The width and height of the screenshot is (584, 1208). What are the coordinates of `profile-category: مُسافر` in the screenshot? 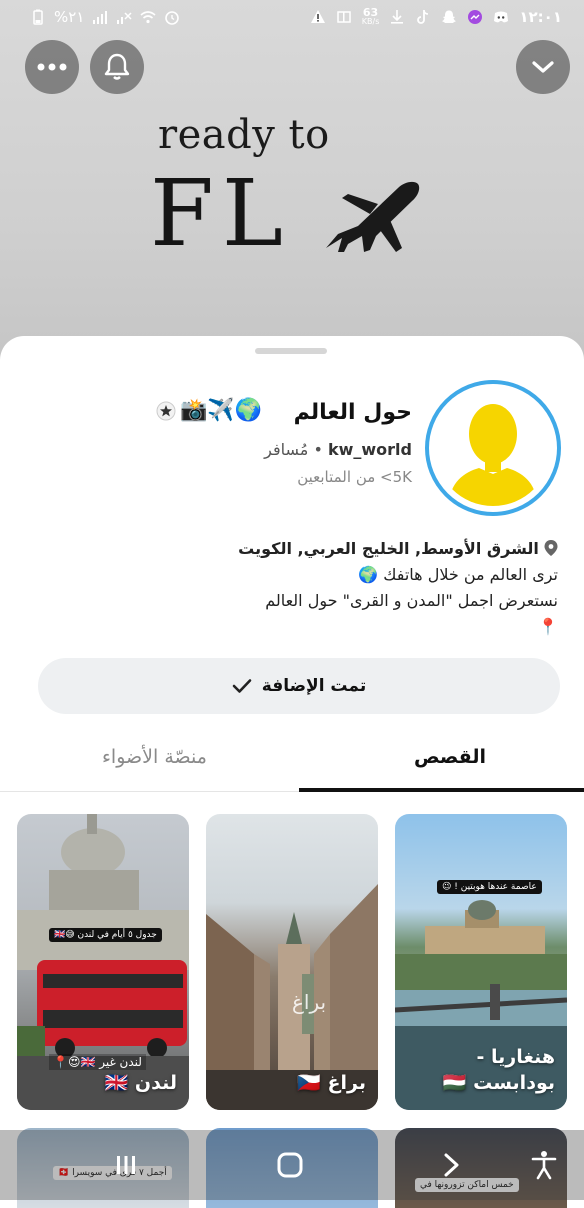 It's located at (286, 449).